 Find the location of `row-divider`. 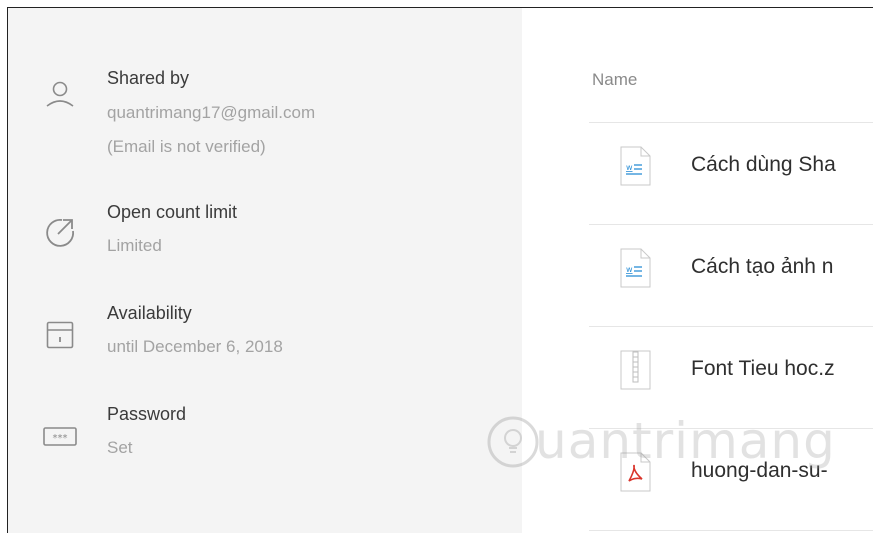

row-divider is located at coordinates (731, 530).